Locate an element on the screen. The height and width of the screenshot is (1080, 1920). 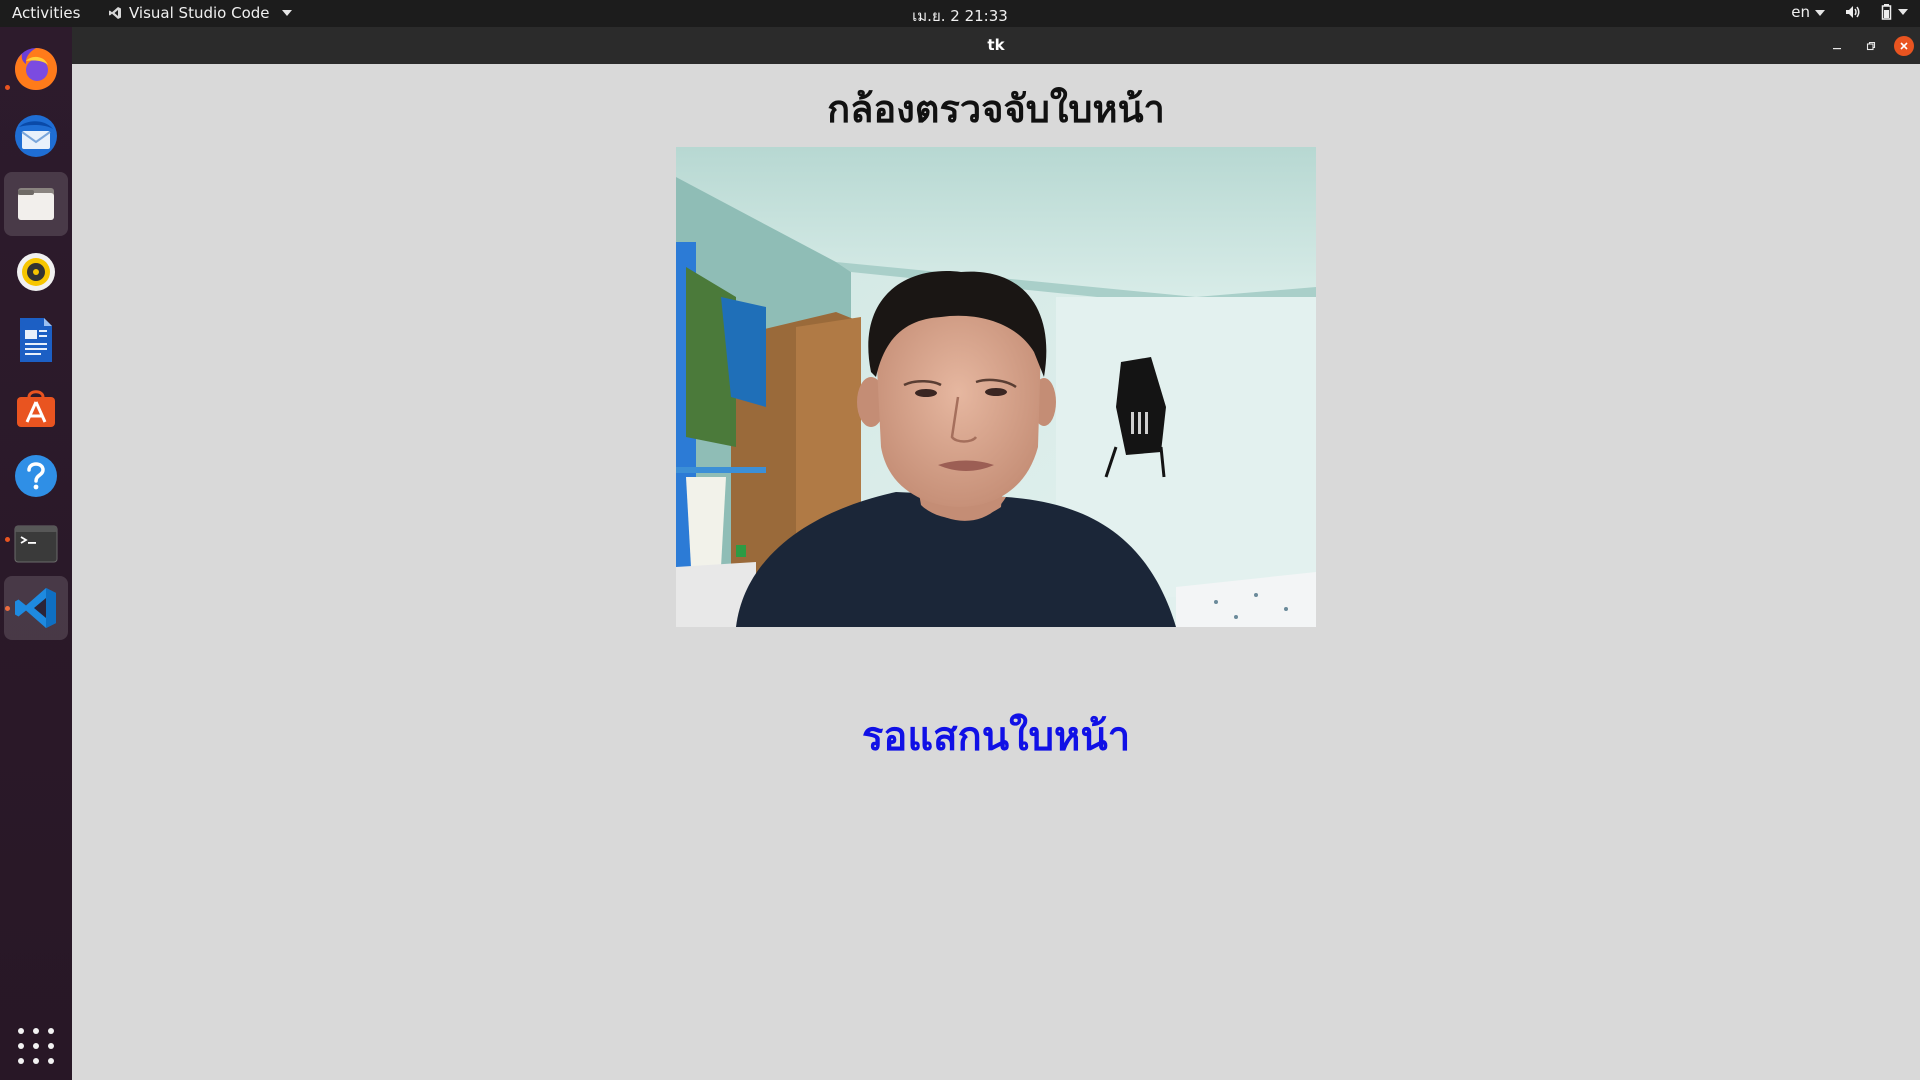
camera-feed is located at coordinates (996, 387).